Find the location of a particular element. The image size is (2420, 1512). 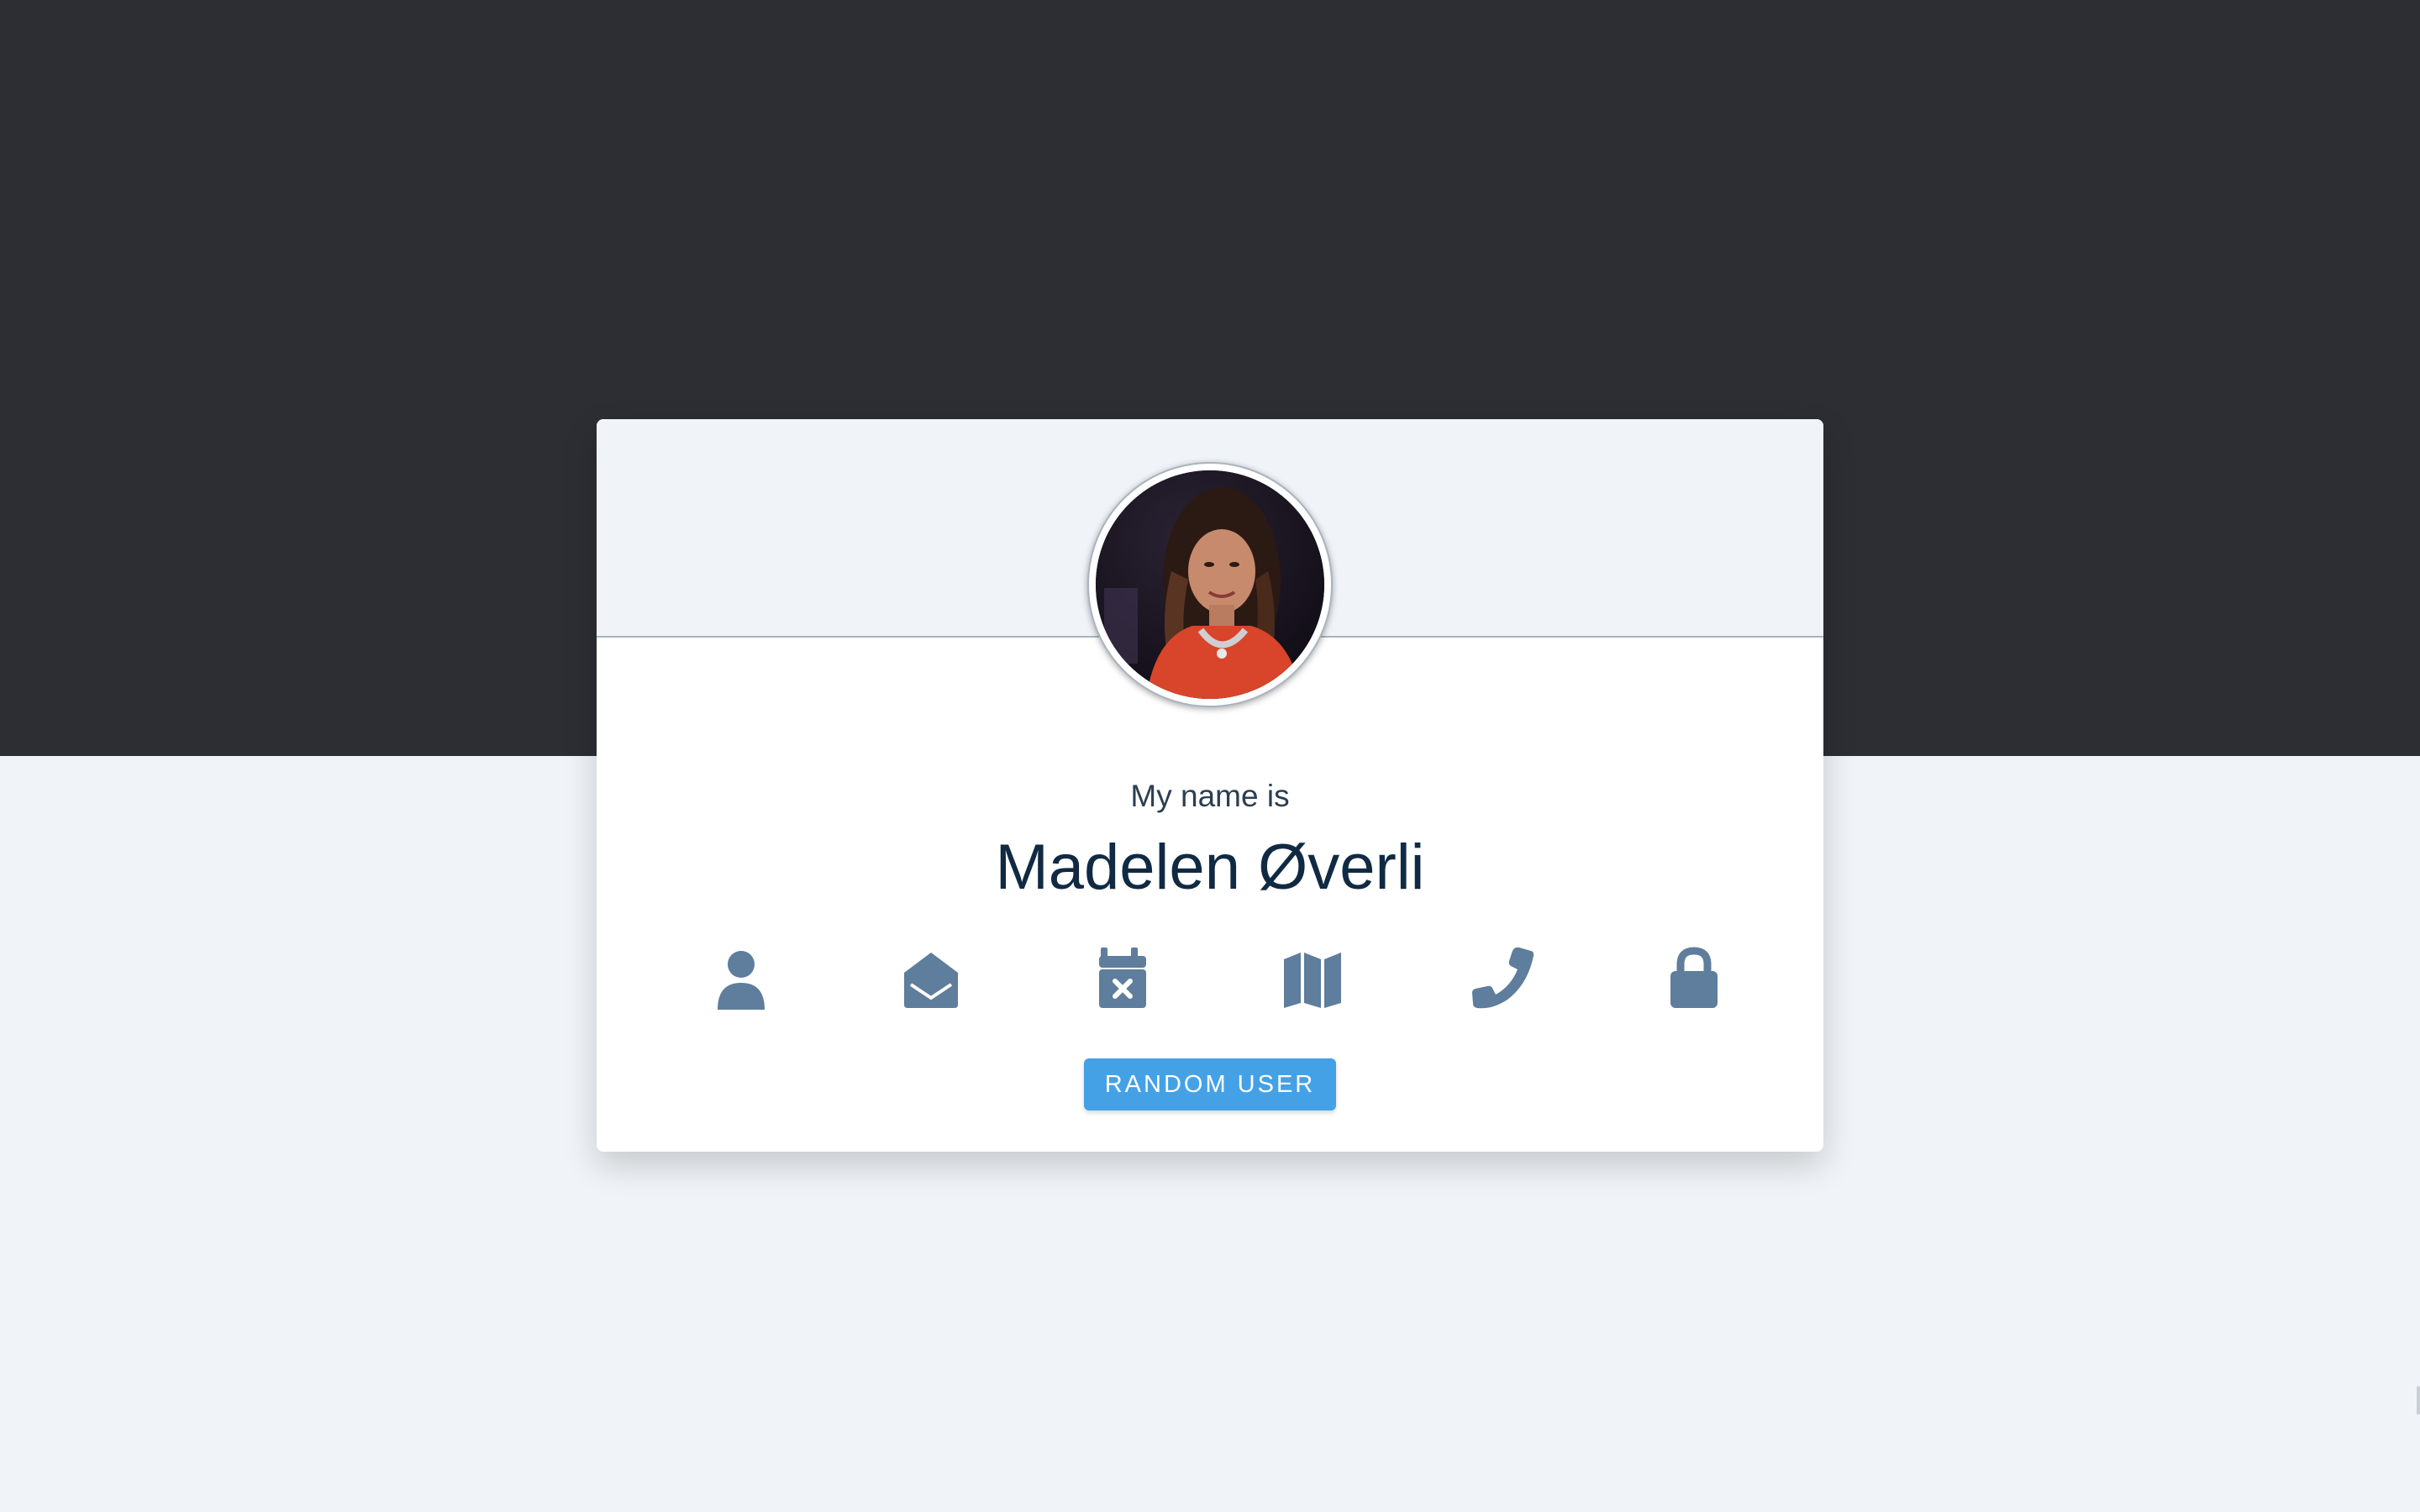

phone-icon is located at coordinates (1502, 977).